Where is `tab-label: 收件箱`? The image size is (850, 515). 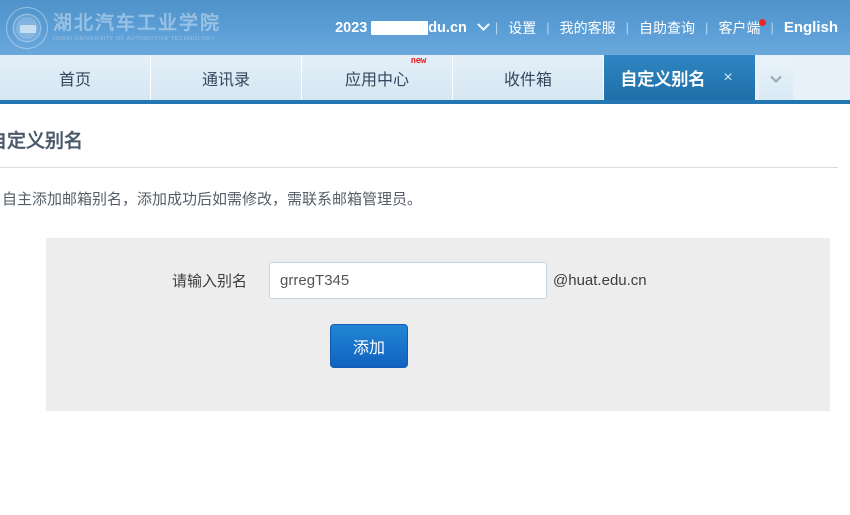 tab-label: 收件箱 is located at coordinates (527, 80).